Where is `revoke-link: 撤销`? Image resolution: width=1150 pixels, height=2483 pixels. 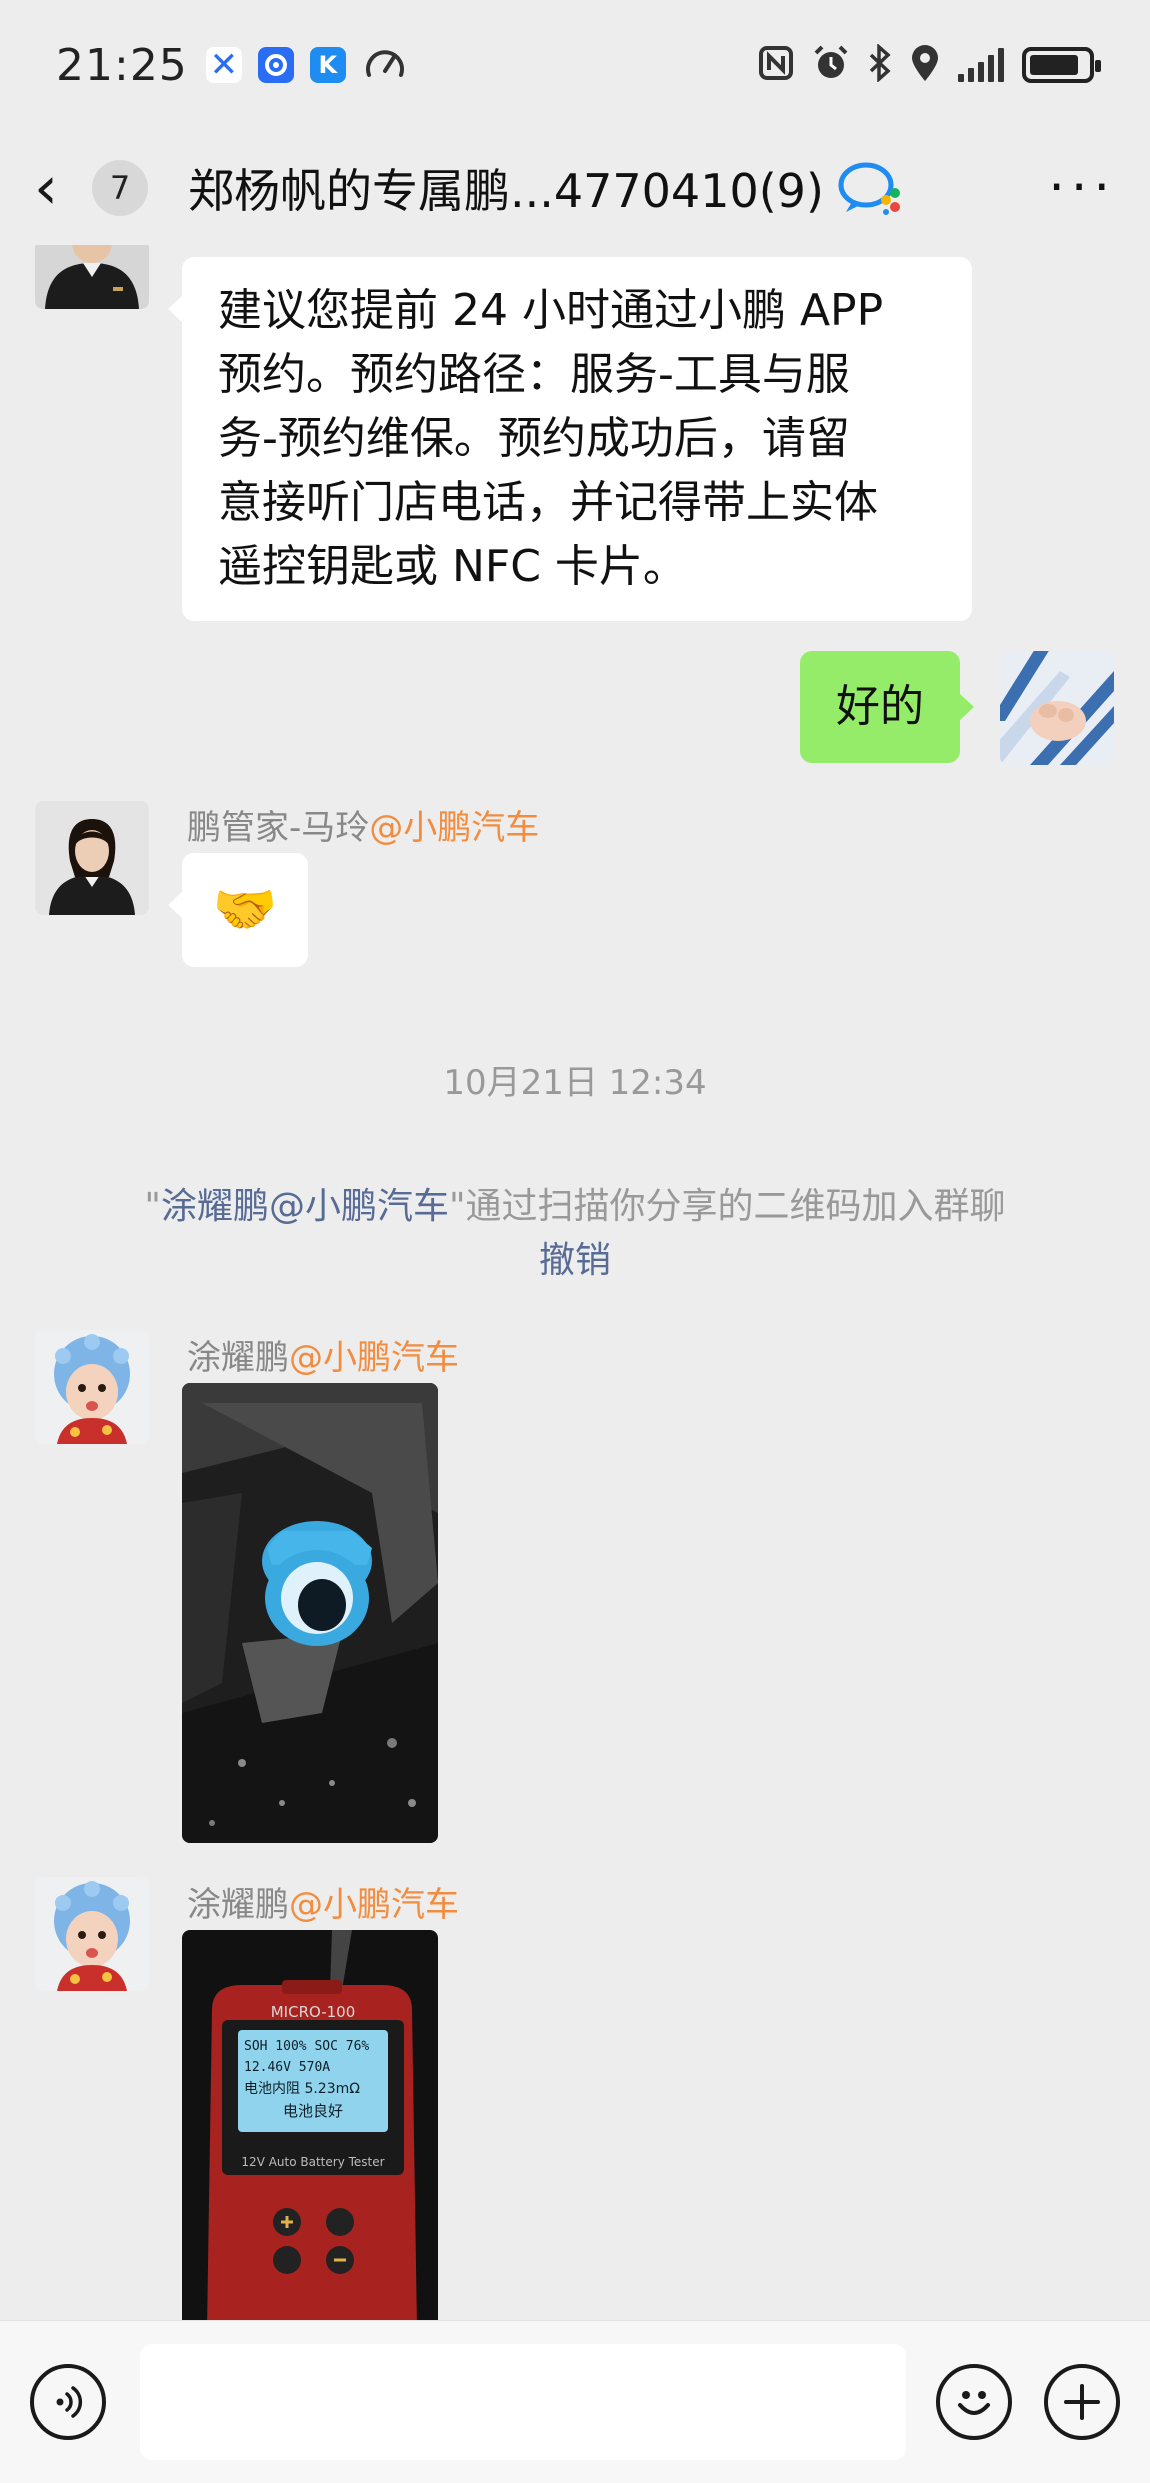
revoke-link: 撤销 is located at coordinates (575, 1261).